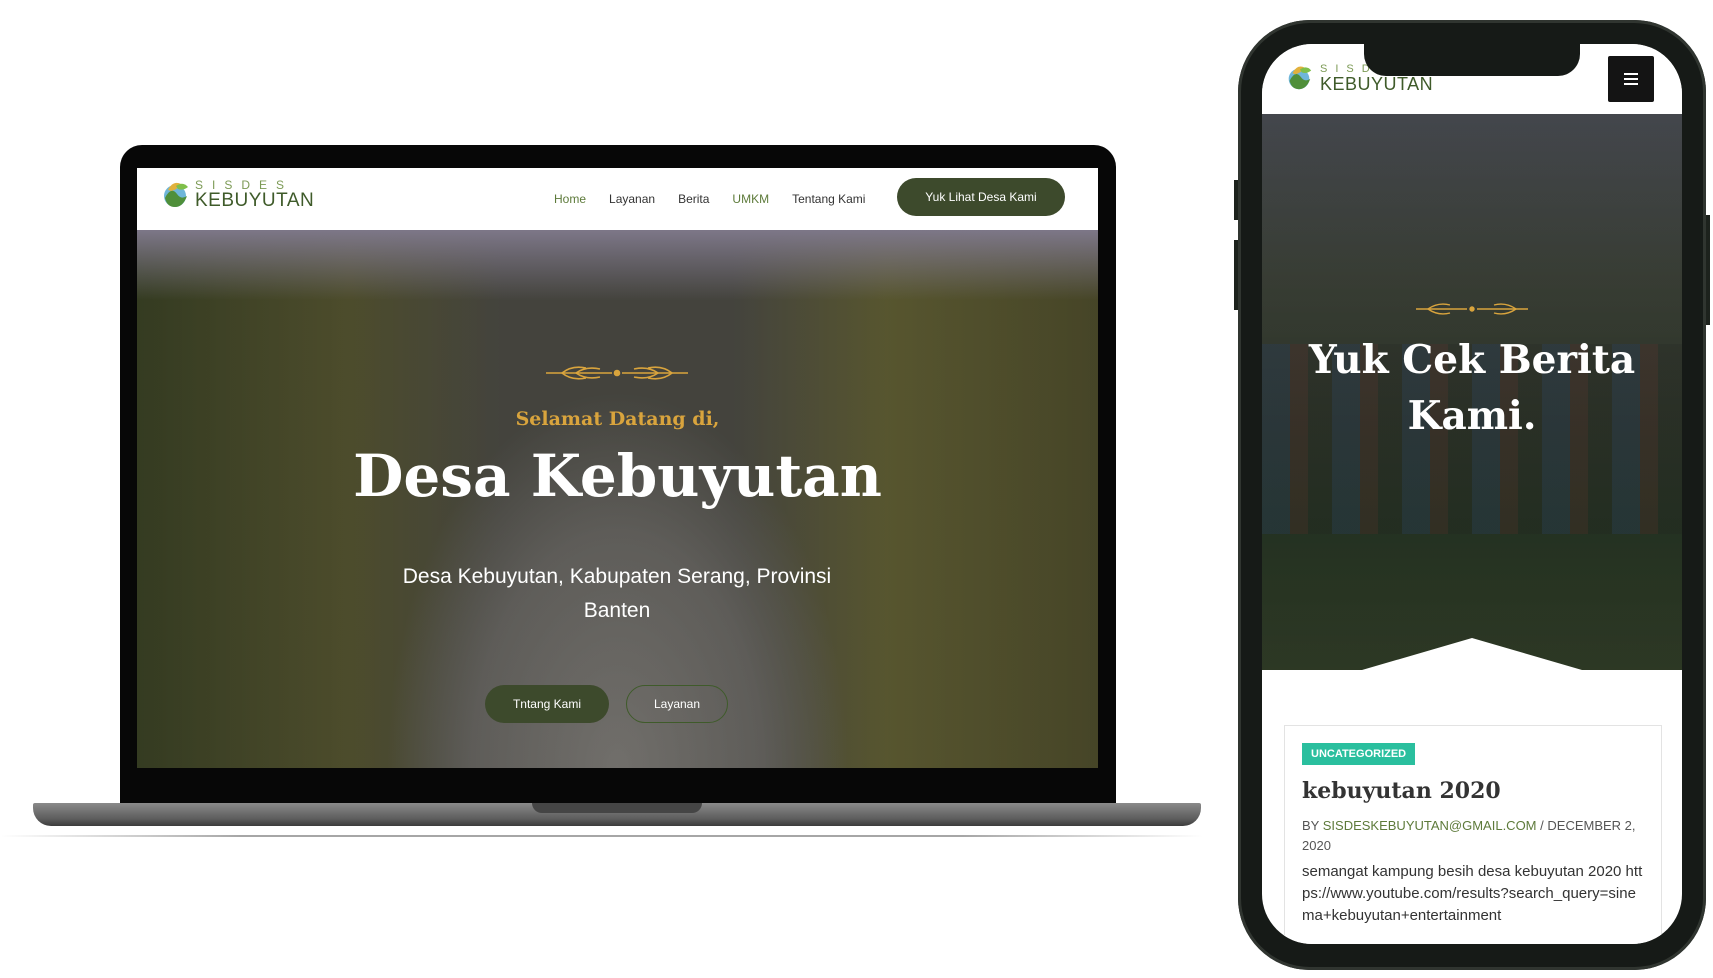 Image resolution: width=1713 pixels, height=978 pixels. What do you see at coordinates (244, 184) in the screenshot?
I see `logo-top-text: SISDES` at bounding box center [244, 184].